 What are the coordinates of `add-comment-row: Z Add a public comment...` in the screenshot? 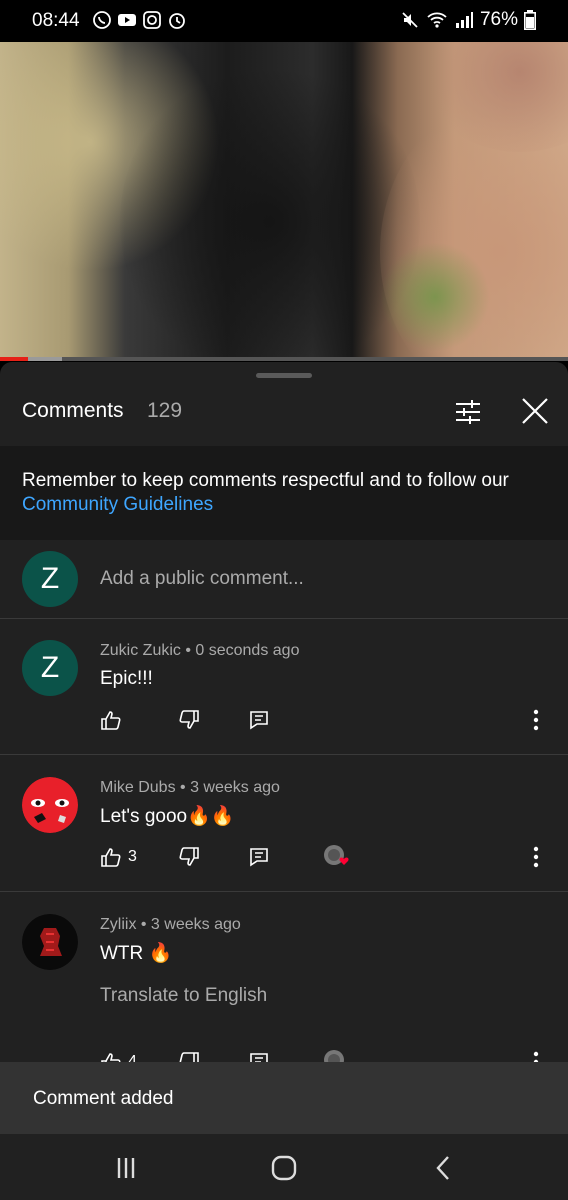 It's located at (284, 579).